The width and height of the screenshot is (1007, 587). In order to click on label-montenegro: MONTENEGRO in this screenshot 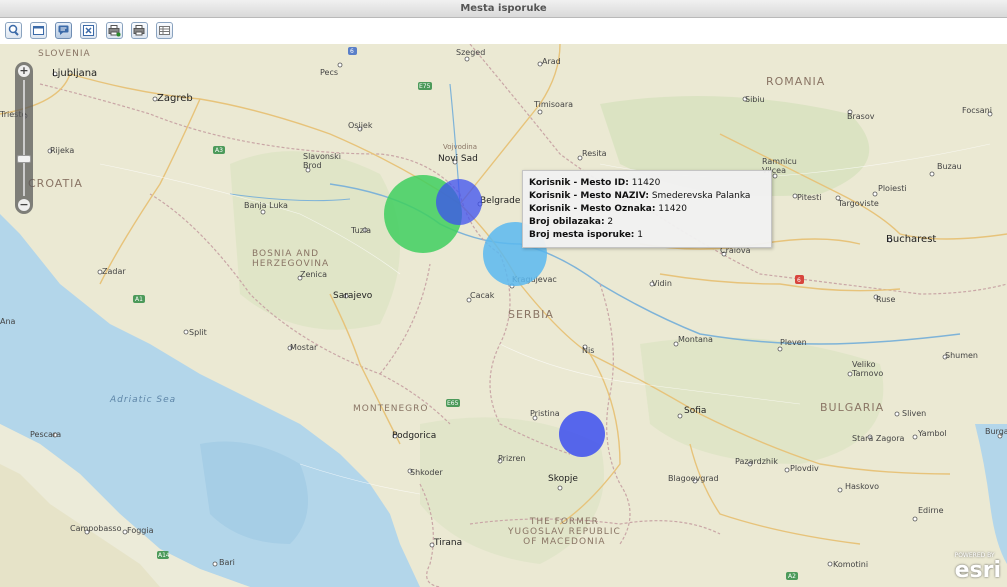, I will do `click(391, 409)`.